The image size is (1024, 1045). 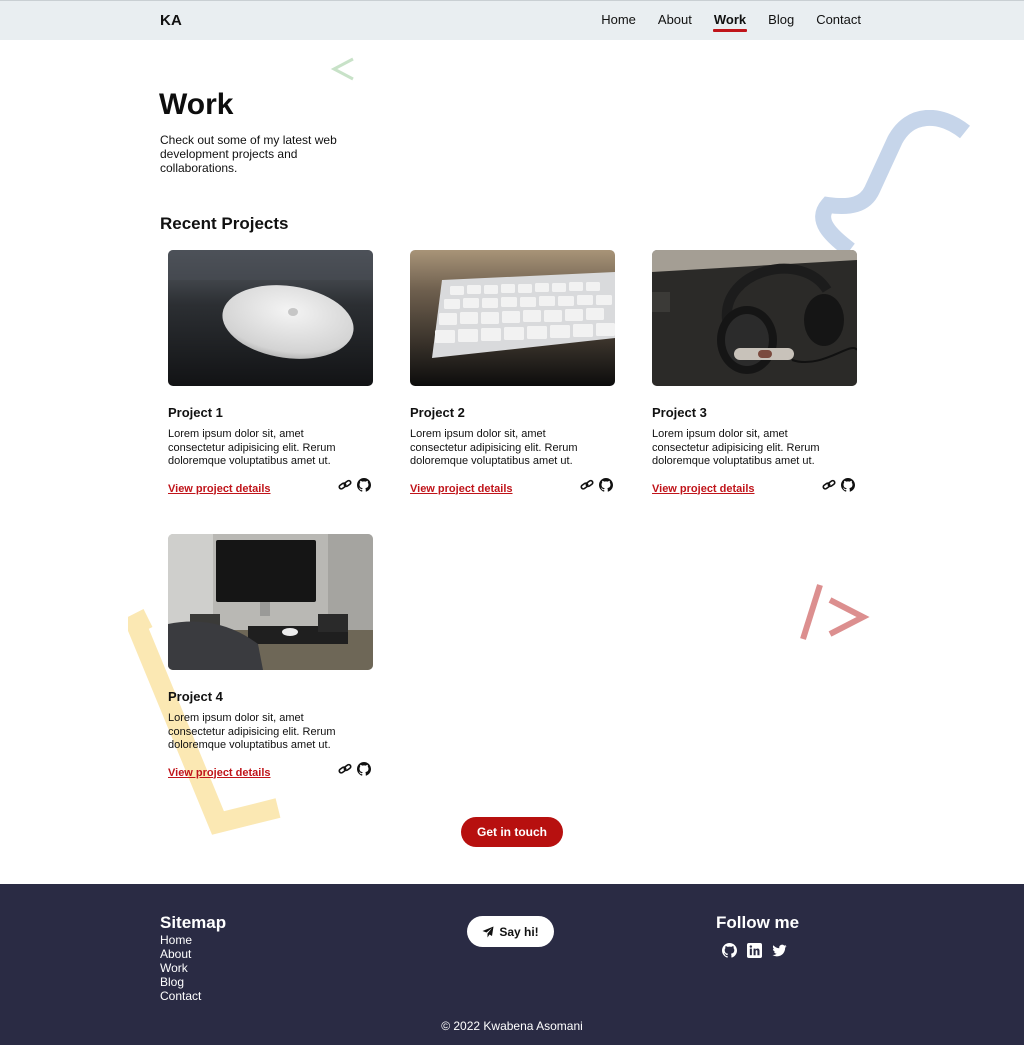 I want to click on project-title: Project 1, so click(x=195, y=412).